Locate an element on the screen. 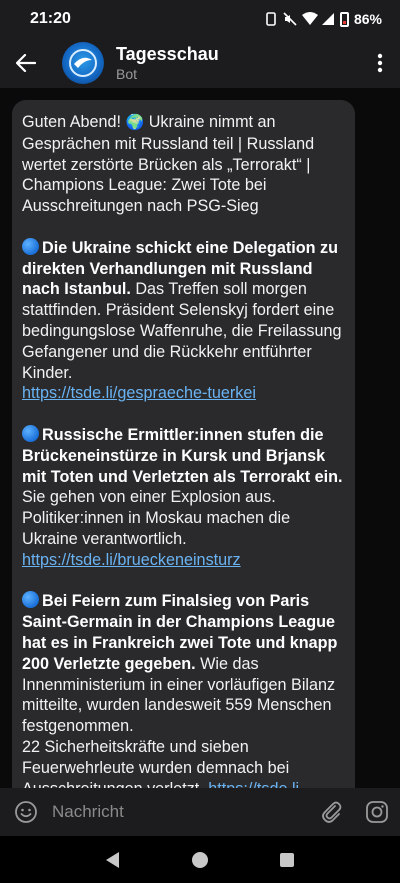  system-nav-bar is located at coordinates (200, 859).